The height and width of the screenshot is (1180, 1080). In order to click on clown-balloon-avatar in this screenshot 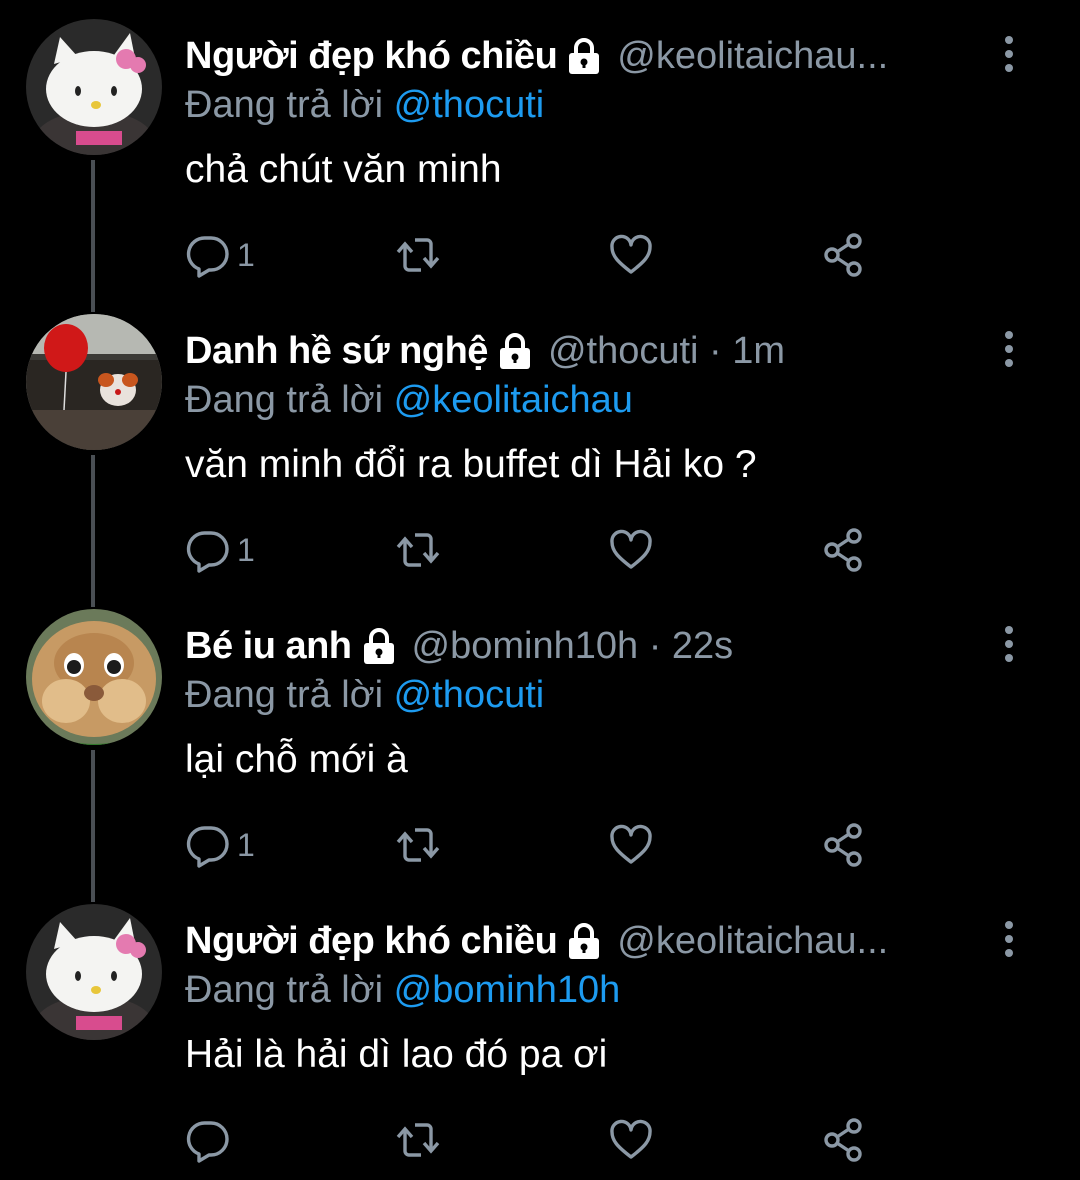, I will do `click(94, 382)`.